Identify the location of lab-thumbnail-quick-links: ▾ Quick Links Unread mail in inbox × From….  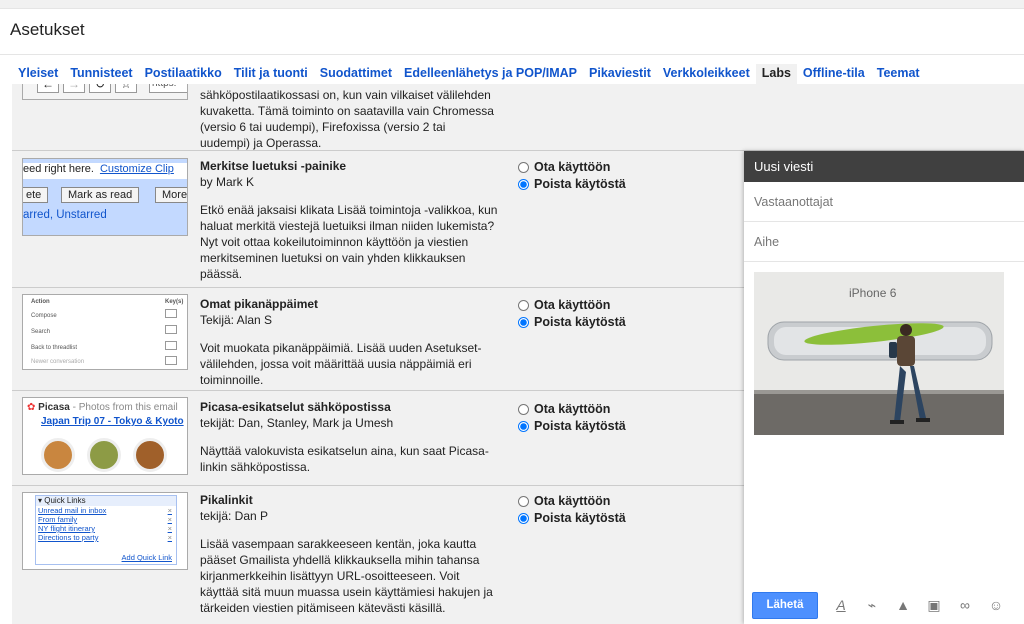
(105, 531).